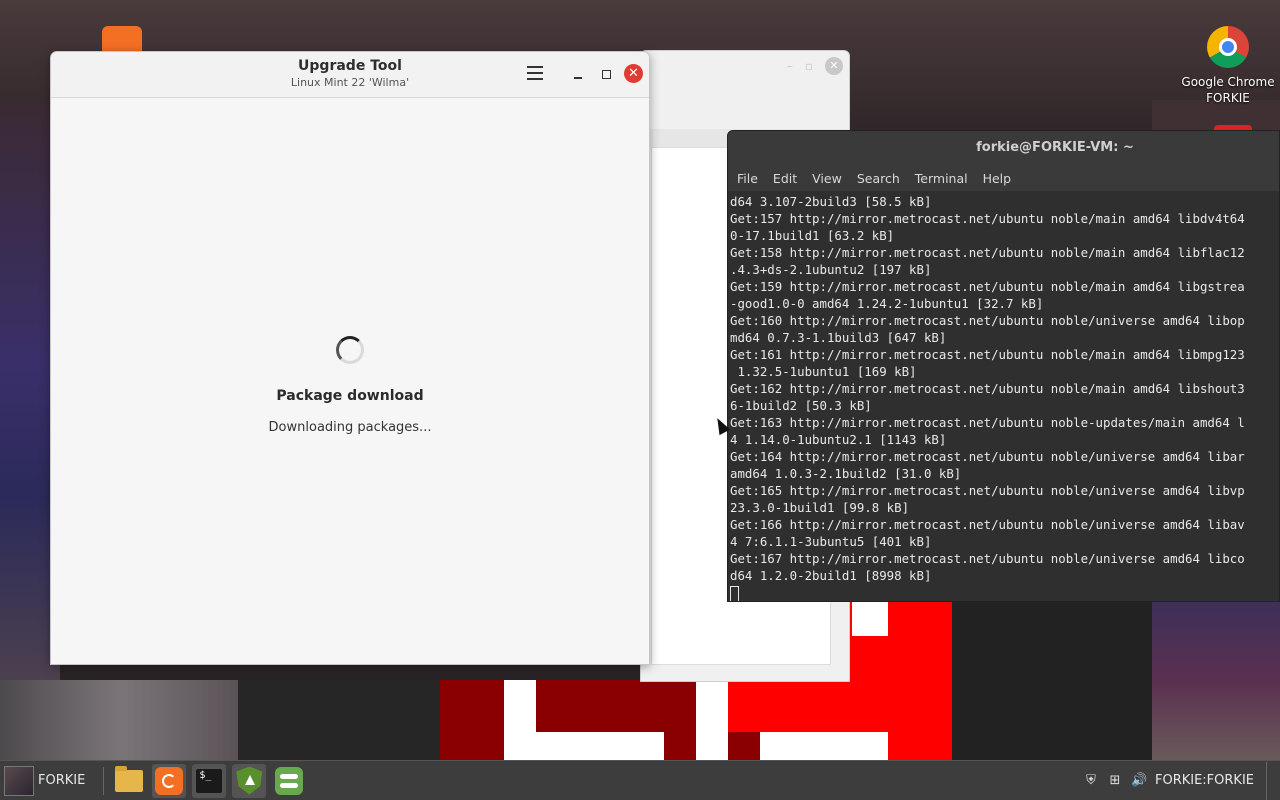 This screenshot has height=800, width=1280. Describe the element at coordinates (785, 178) in the screenshot. I see `menu-edit: Edit` at that location.